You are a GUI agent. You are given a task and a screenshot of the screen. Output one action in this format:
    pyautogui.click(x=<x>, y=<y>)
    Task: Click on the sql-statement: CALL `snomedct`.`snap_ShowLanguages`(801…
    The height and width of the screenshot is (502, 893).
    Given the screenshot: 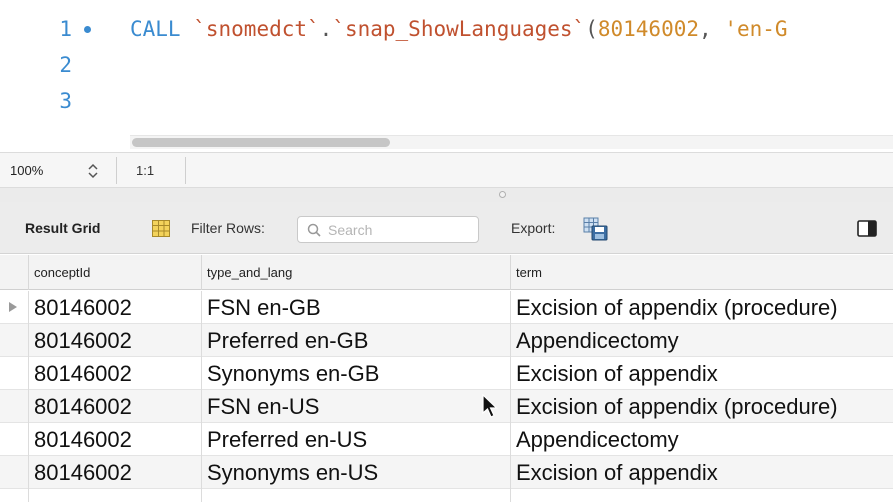 What is the action you would take?
    pyautogui.click(x=459, y=29)
    